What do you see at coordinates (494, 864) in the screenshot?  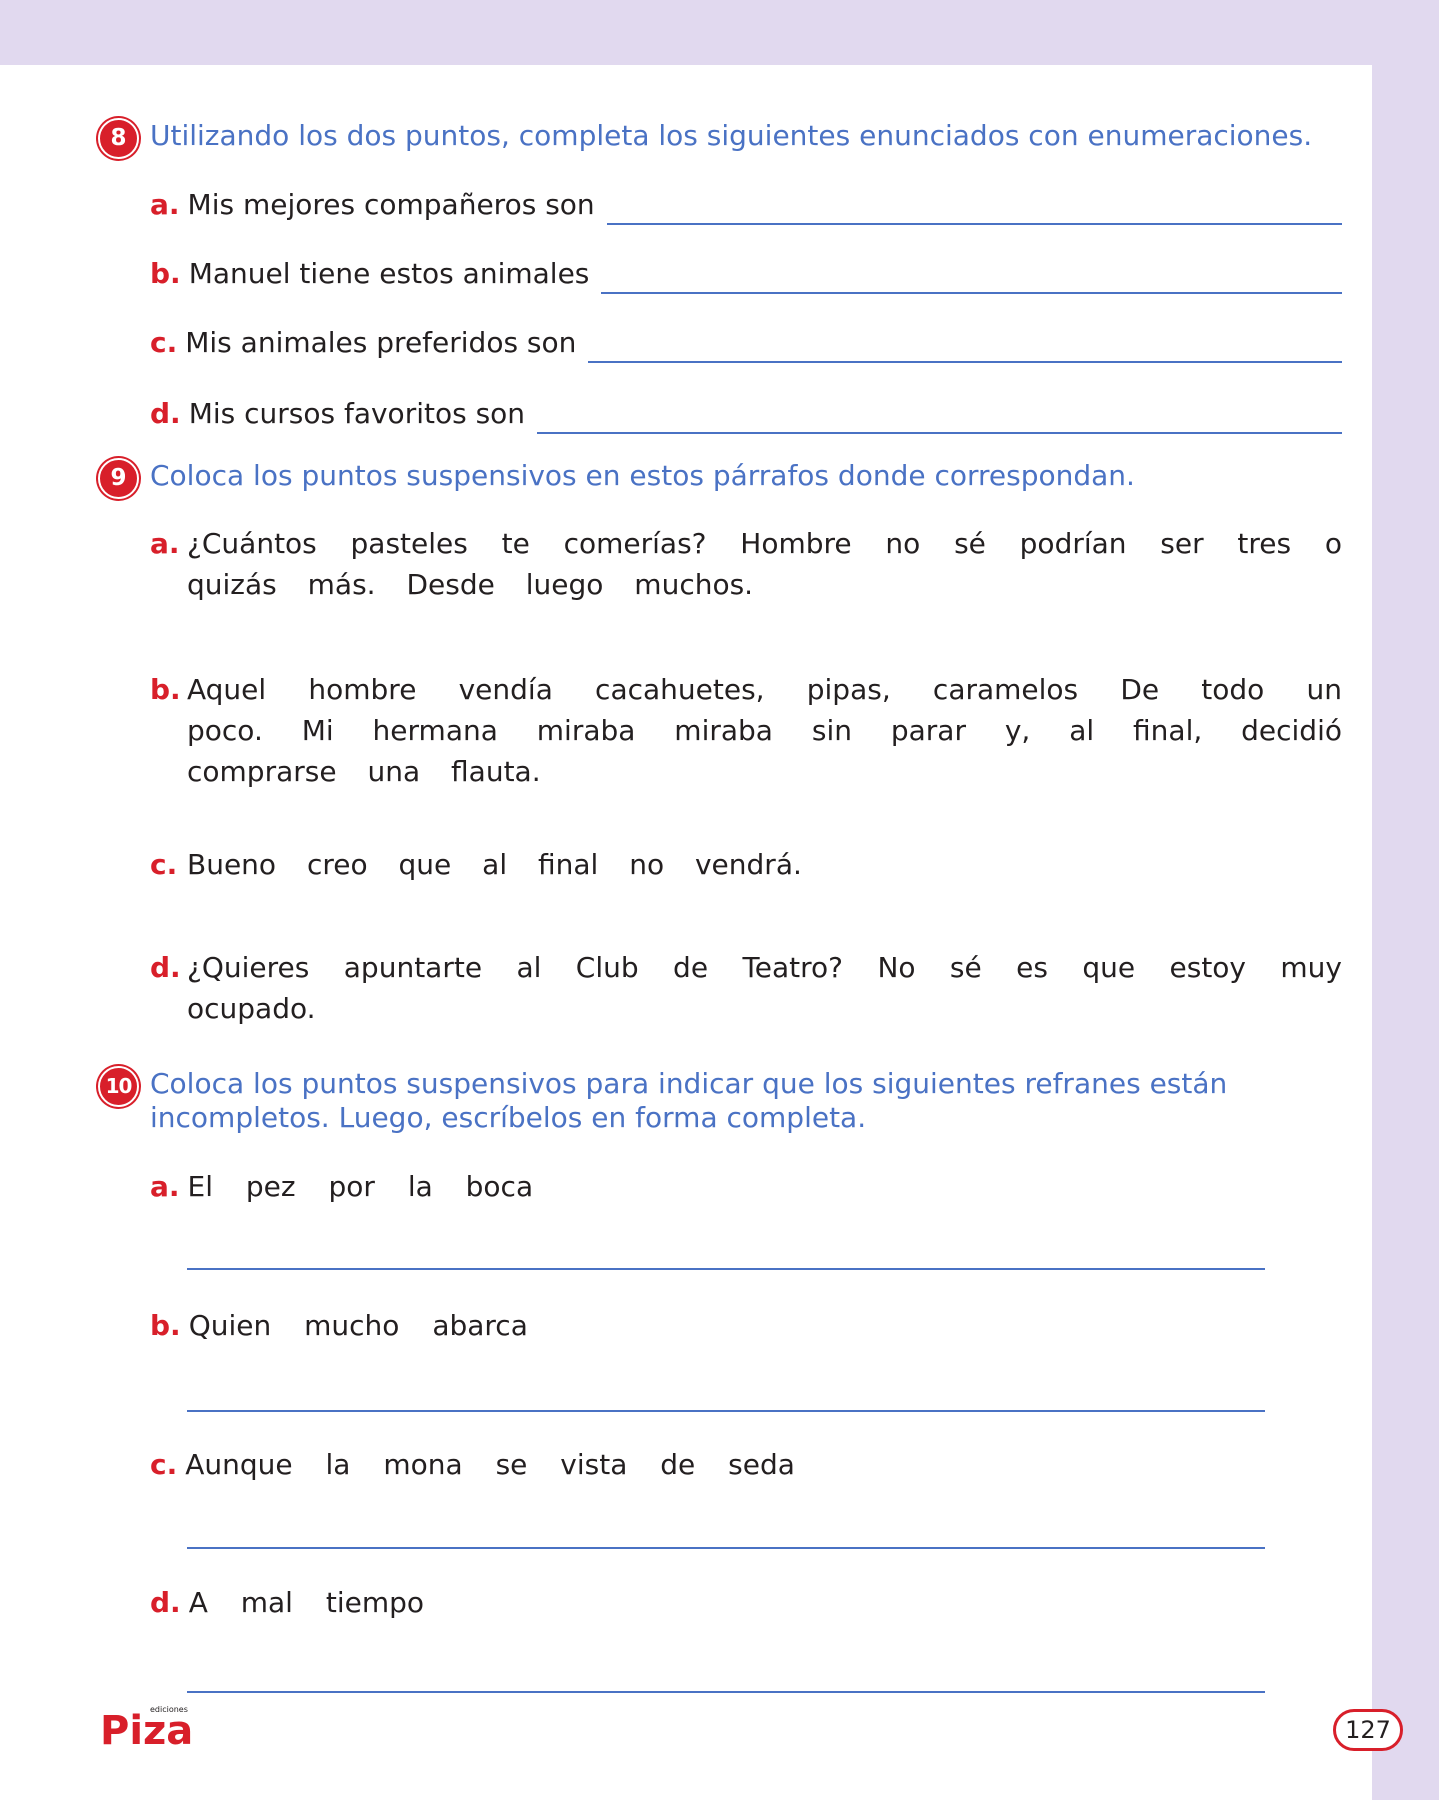 I see `item-text: Bueno creo que al final no vendrá.` at bounding box center [494, 864].